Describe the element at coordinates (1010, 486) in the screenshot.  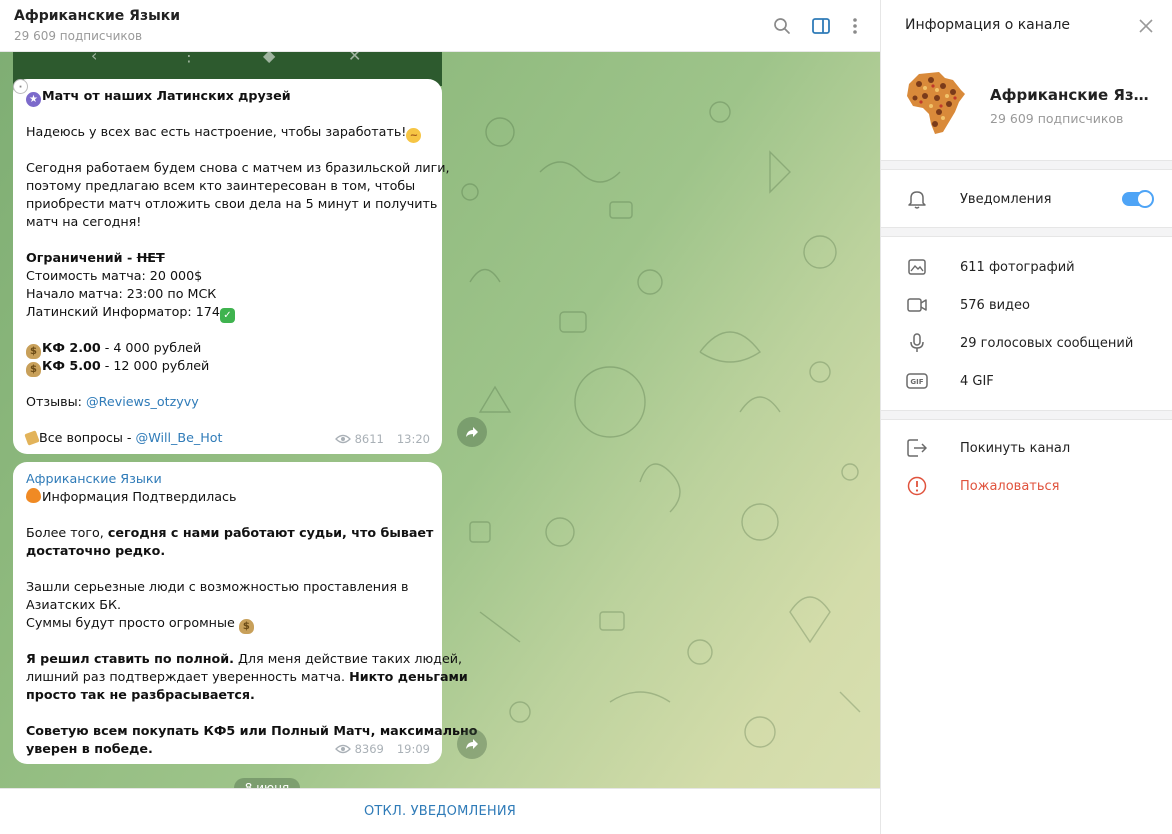
I see `report-label: Пожаловаться` at that location.